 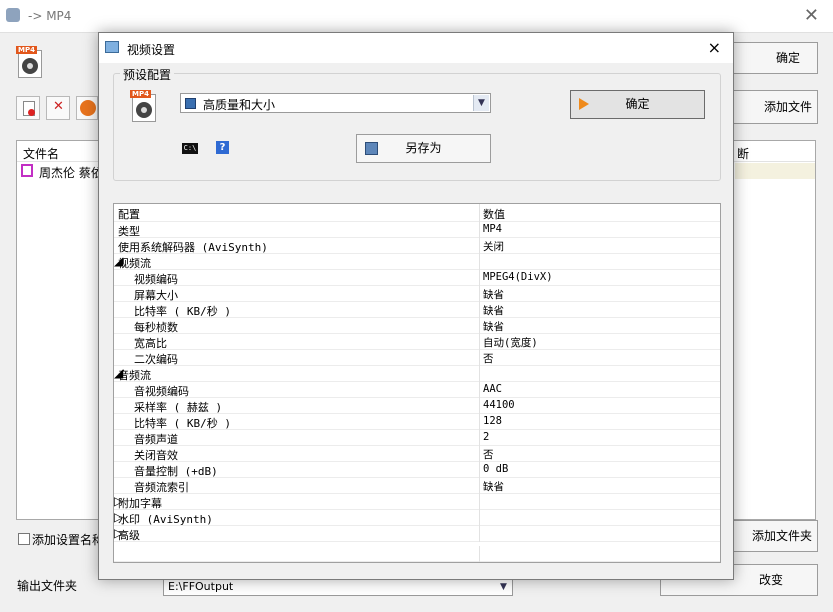 I want to click on grid-row: 关闭音效 否, so click(x=417, y=454).